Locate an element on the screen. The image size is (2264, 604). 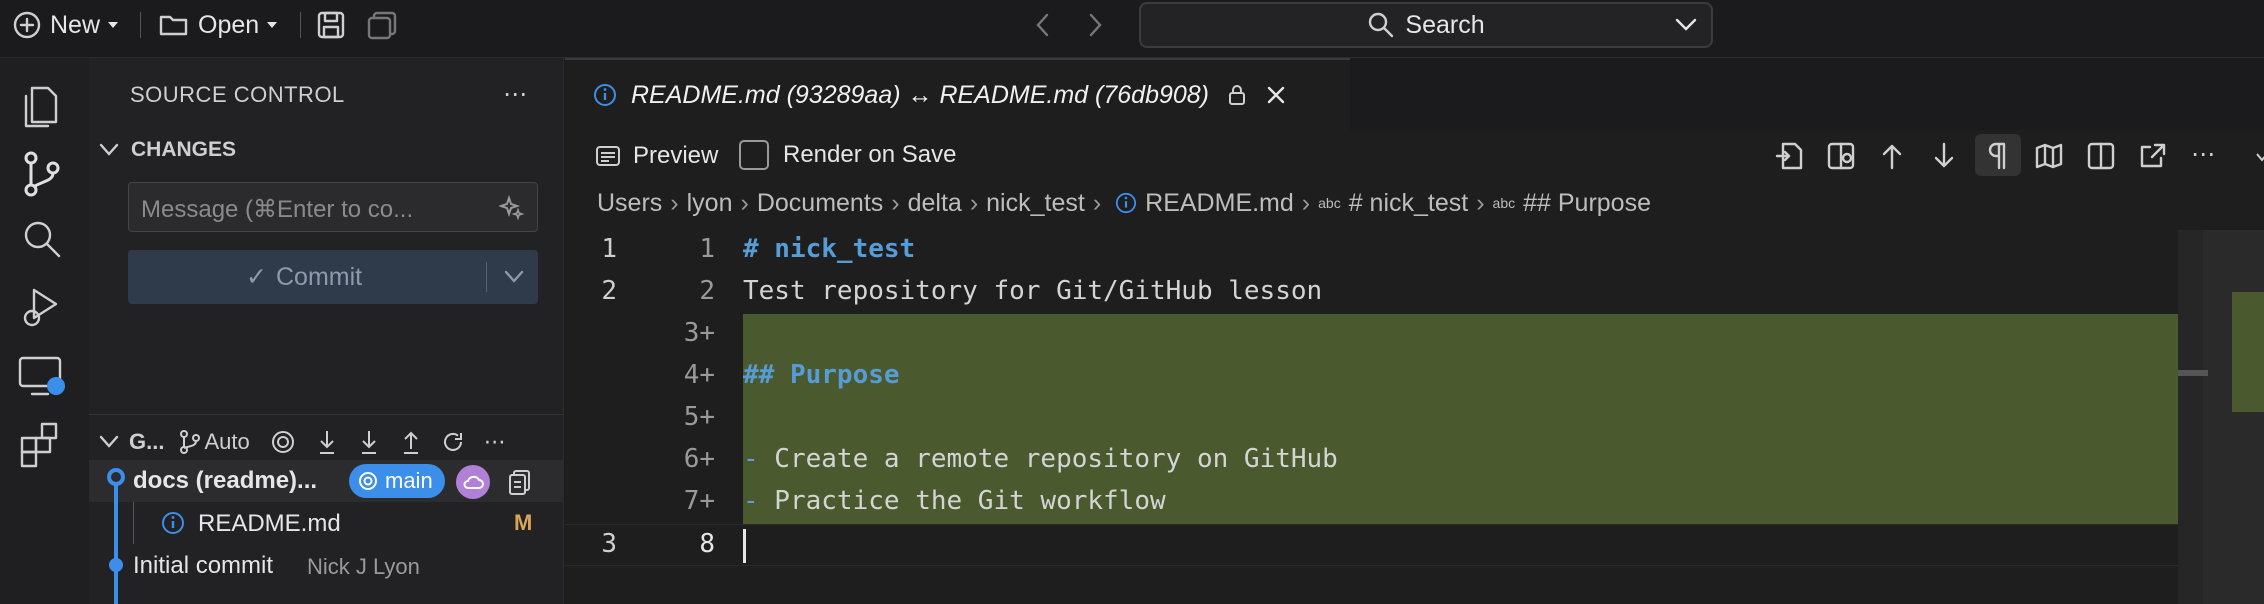
split-preview-icon is located at coordinates (1841, 156).